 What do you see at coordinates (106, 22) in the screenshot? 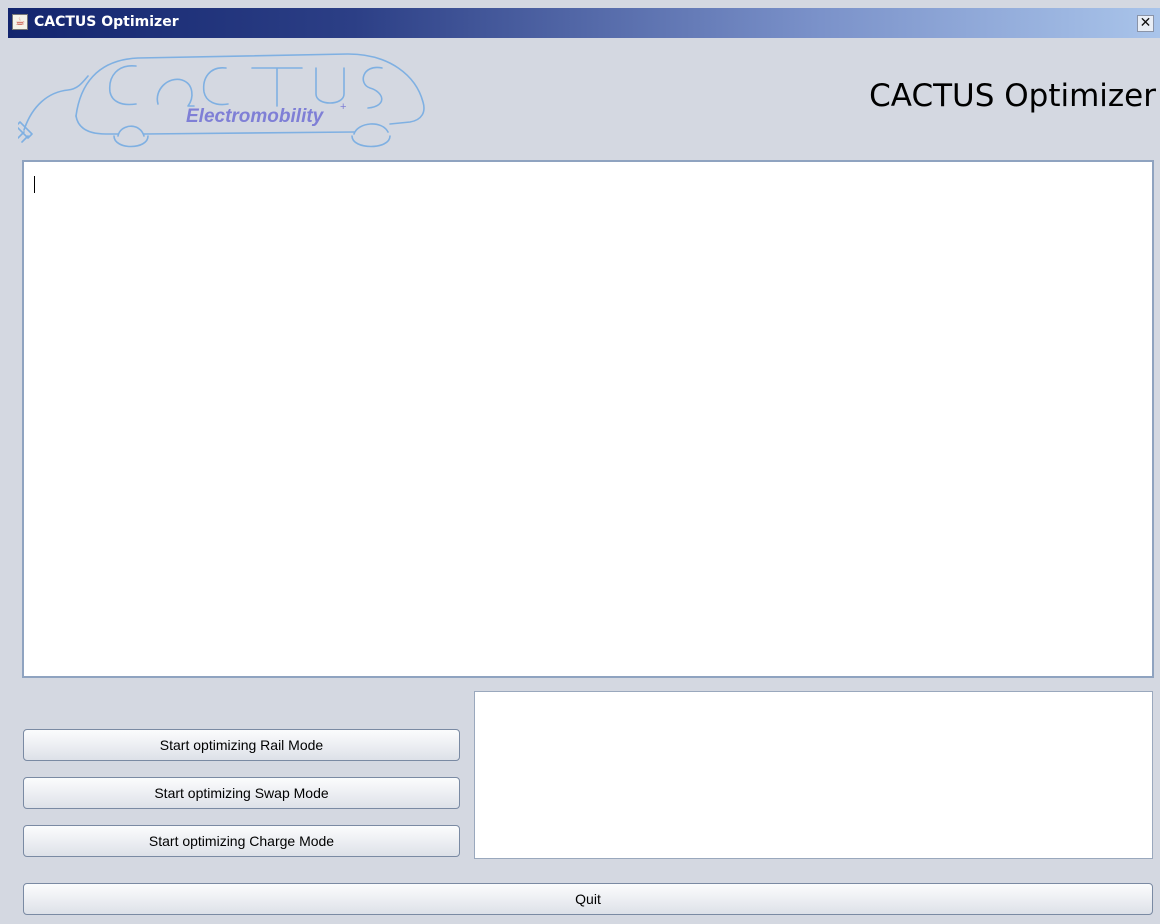
I see `window-title: CACTUS Optimizer` at bounding box center [106, 22].